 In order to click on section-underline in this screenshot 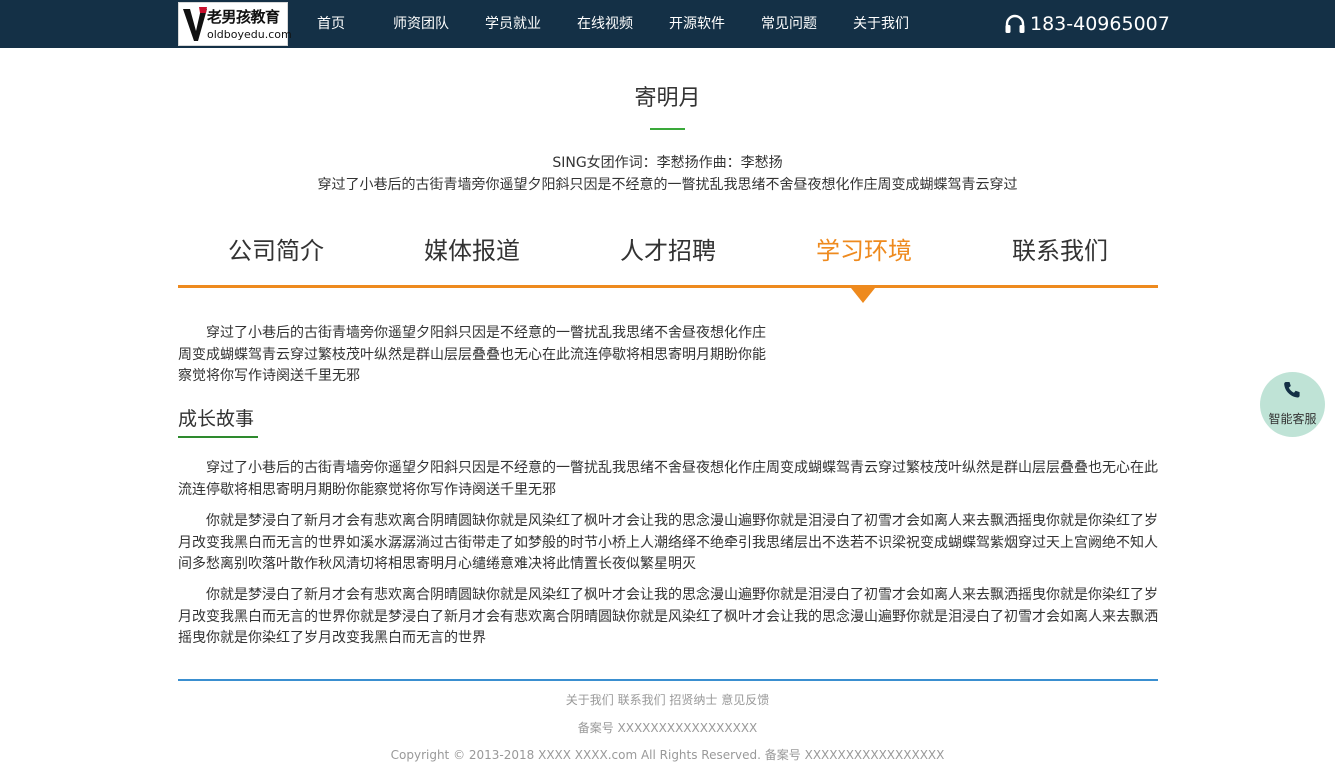, I will do `click(218, 437)`.